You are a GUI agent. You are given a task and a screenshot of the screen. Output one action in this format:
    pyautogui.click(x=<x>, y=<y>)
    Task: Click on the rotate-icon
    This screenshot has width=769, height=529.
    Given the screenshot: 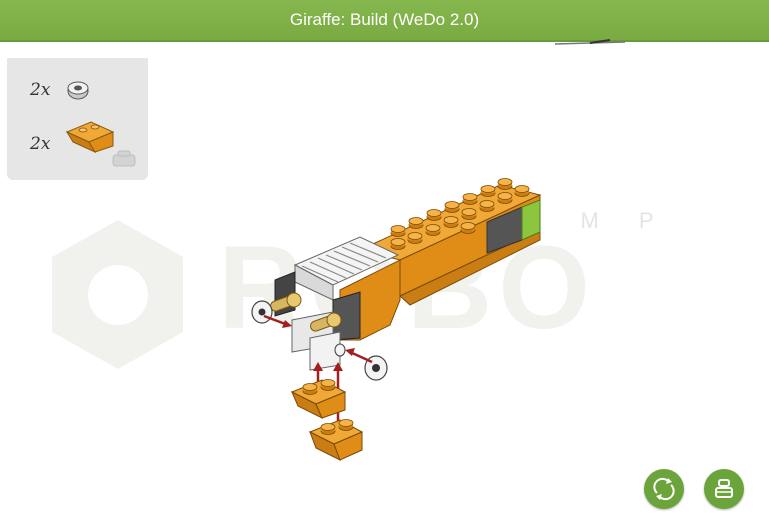 What is the action you would take?
    pyautogui.click(x=664, y=489)
    